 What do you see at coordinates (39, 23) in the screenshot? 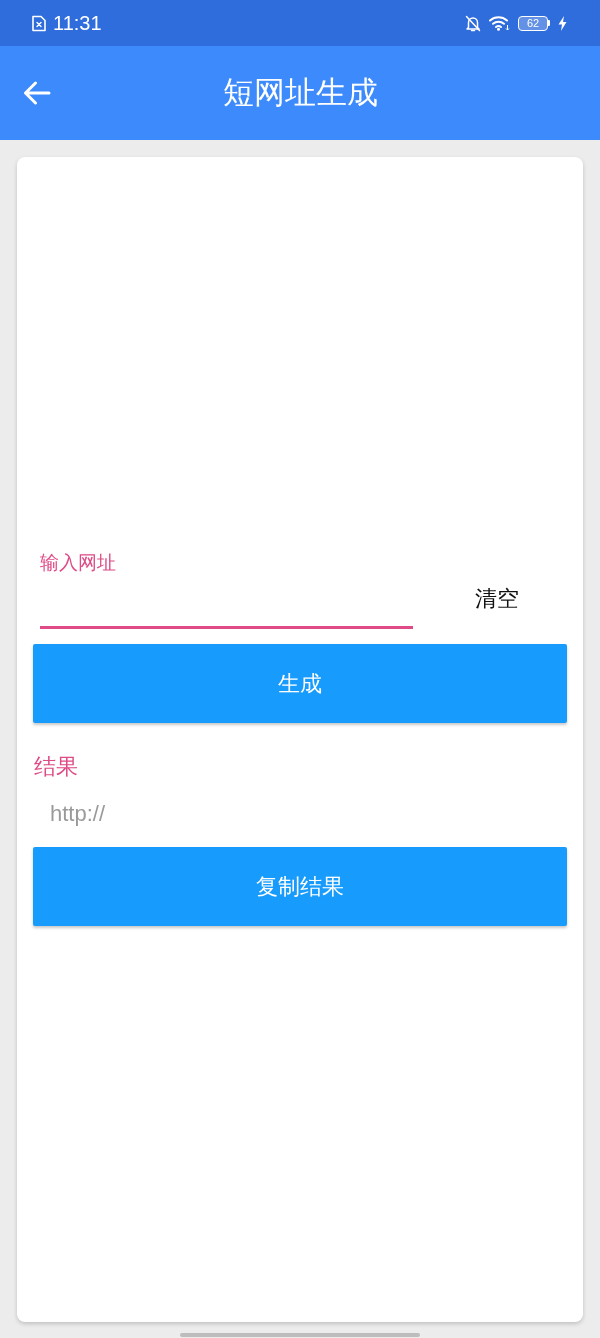
I see `sim-card-icon` at bounding box center [39, 23].